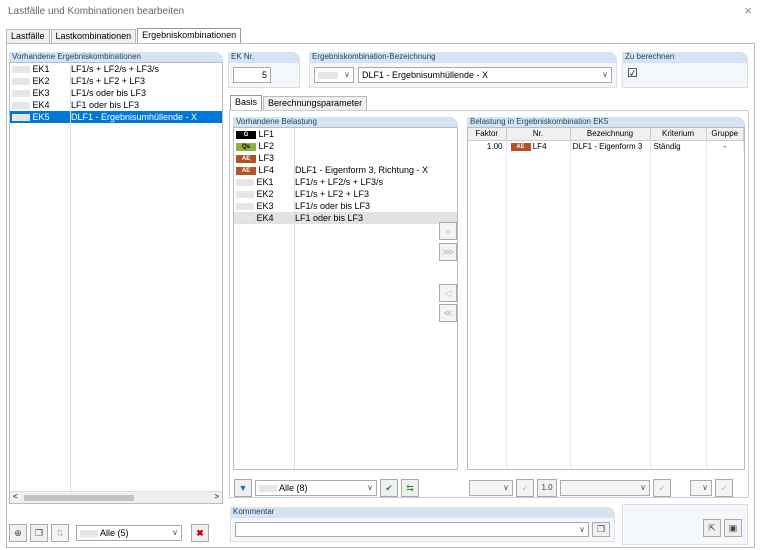 The height and width of the screenshot is (550, 760). I want to click on col-bezeichnung: Bezeichnung, so click(610, 134).